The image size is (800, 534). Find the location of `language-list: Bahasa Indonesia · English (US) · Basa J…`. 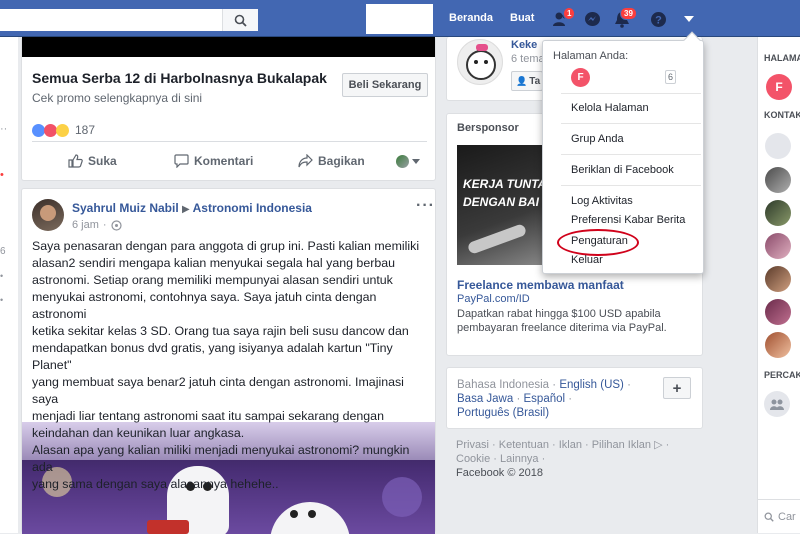

language-list: Bahasa Indonesia · English (US) · Basa J… is located at coordinates (544, 399).